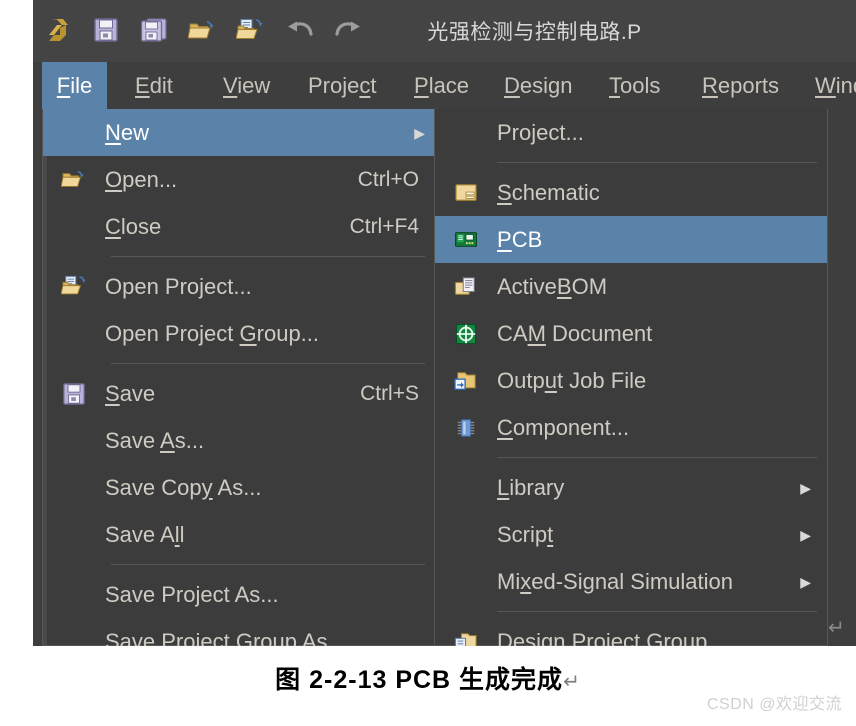 This screenshot has height=726, width=856. What do you see at coordinates (133, 226) in the screenshot?
I see `menu-item-label: Close` at bounding box center [133, 226].